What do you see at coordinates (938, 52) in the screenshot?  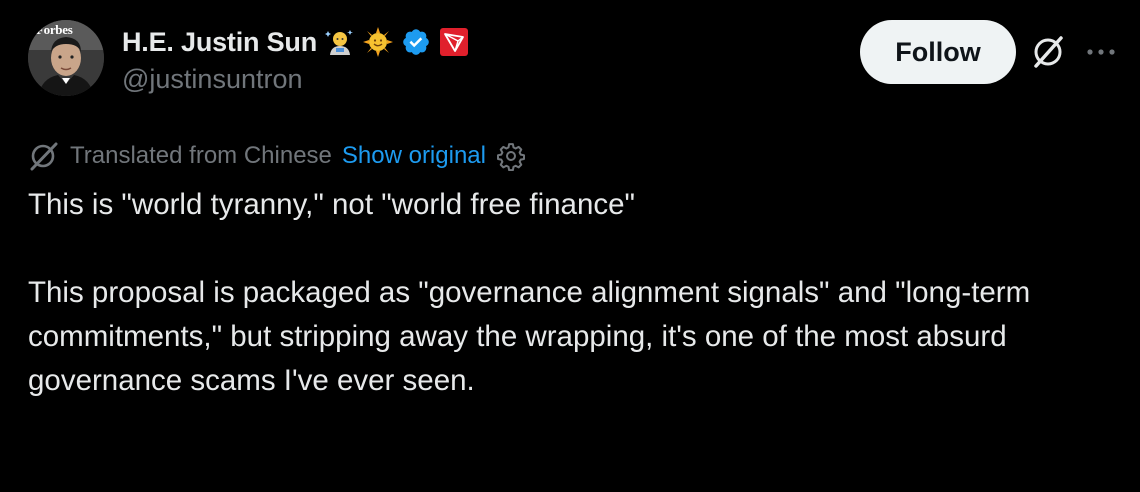 I see `follow-button: Follow` at bounding box center [938, 52].